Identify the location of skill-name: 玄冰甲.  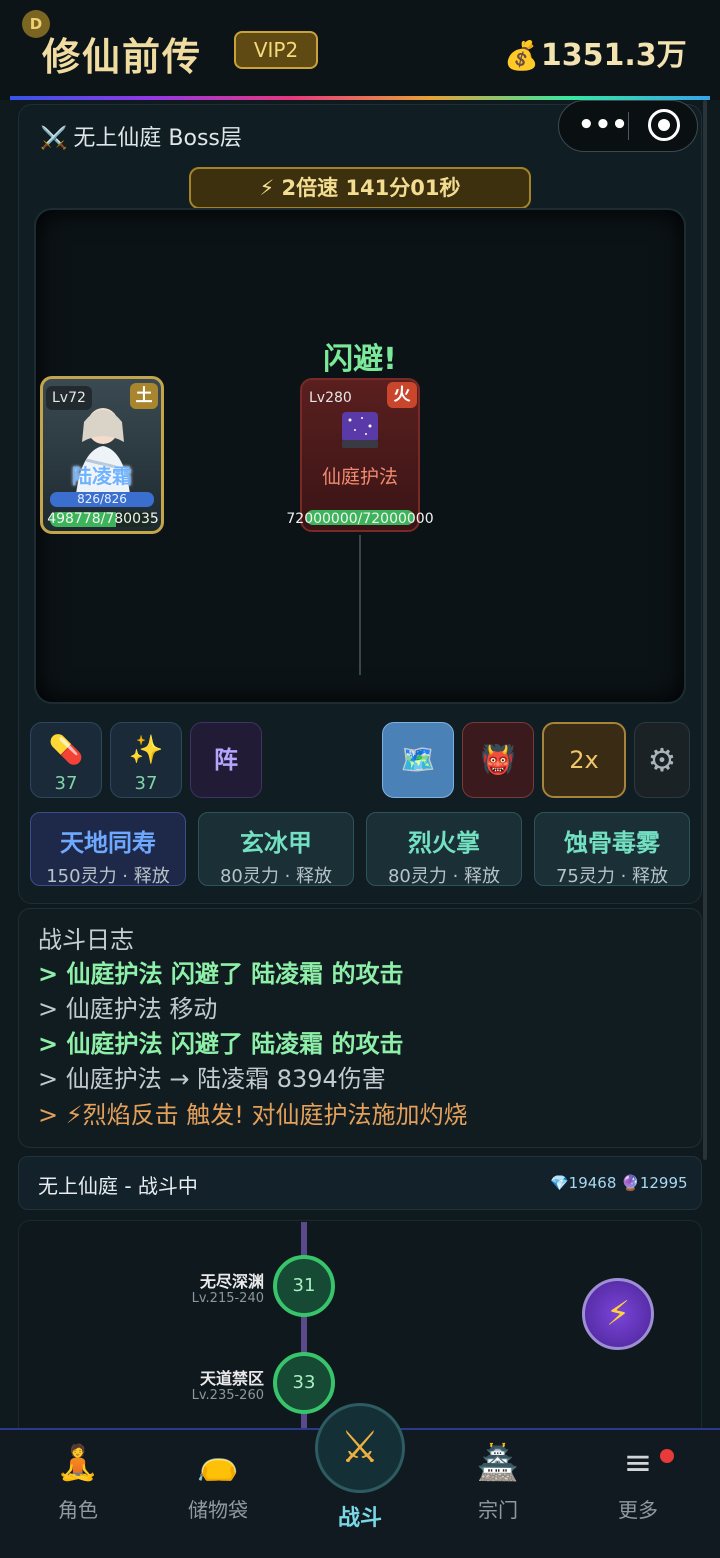
(276, 843).